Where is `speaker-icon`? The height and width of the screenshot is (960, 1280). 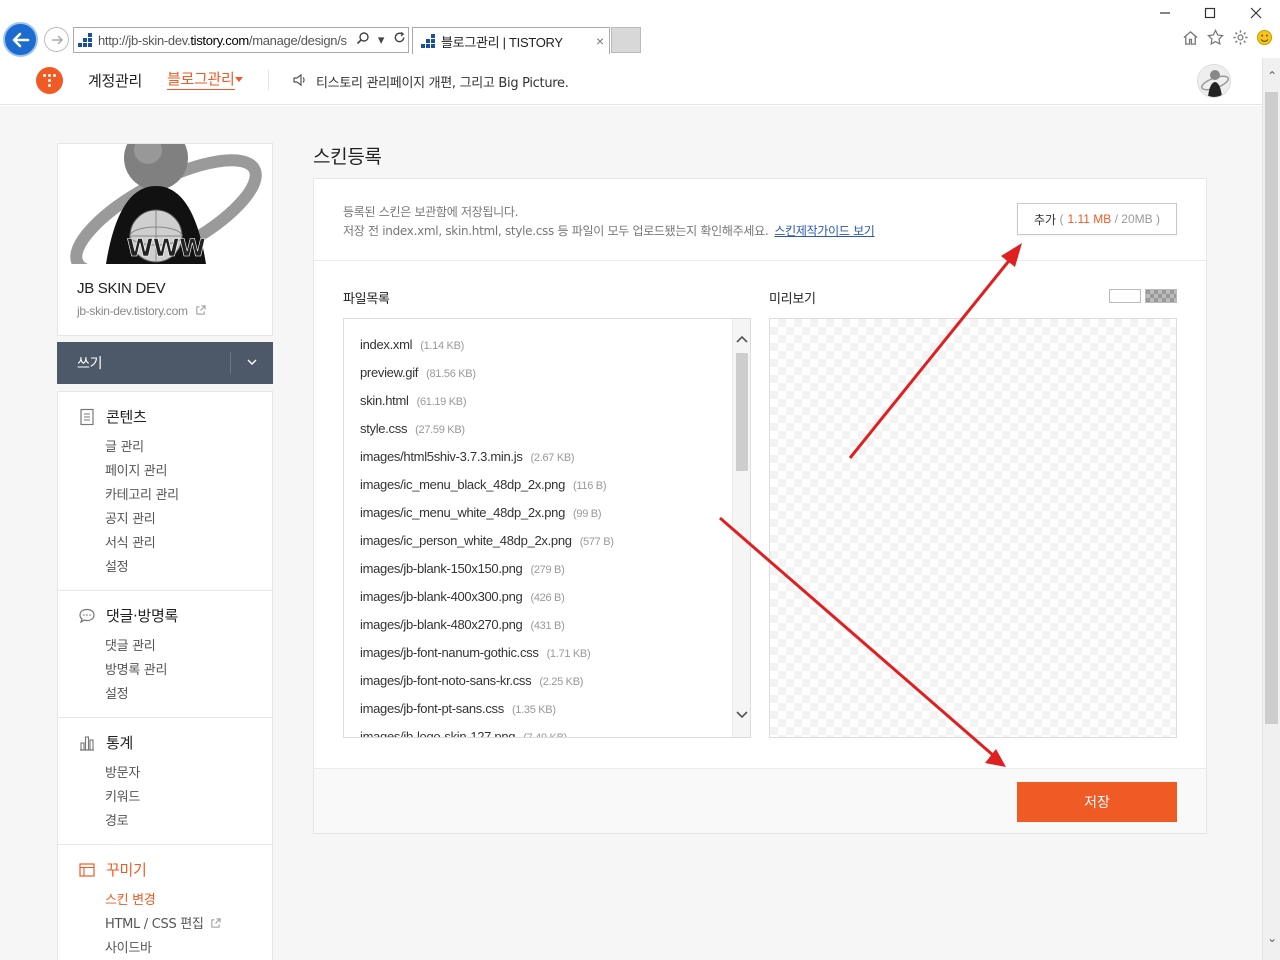
speaker-icon is located at coordinates (299, 80).